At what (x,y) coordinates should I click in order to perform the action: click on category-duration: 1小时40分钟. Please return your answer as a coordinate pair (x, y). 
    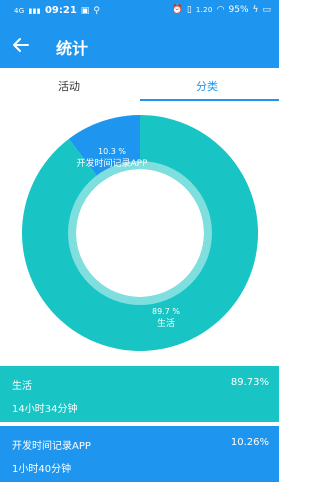
    Looking at the image, I should click on (42, 469).